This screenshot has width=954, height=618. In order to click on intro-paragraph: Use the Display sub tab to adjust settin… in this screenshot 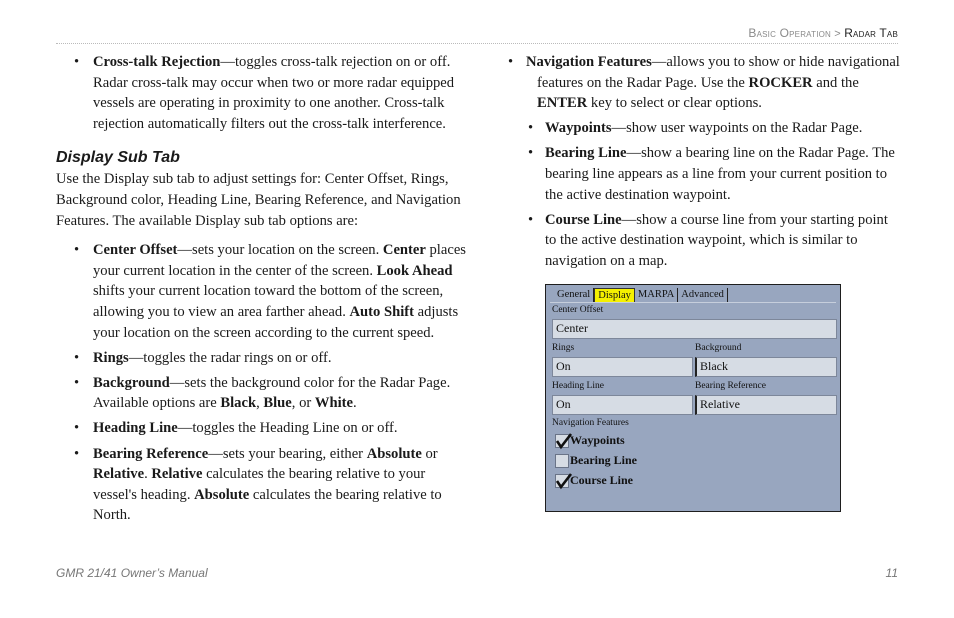, I will do `click(258, 200)`.